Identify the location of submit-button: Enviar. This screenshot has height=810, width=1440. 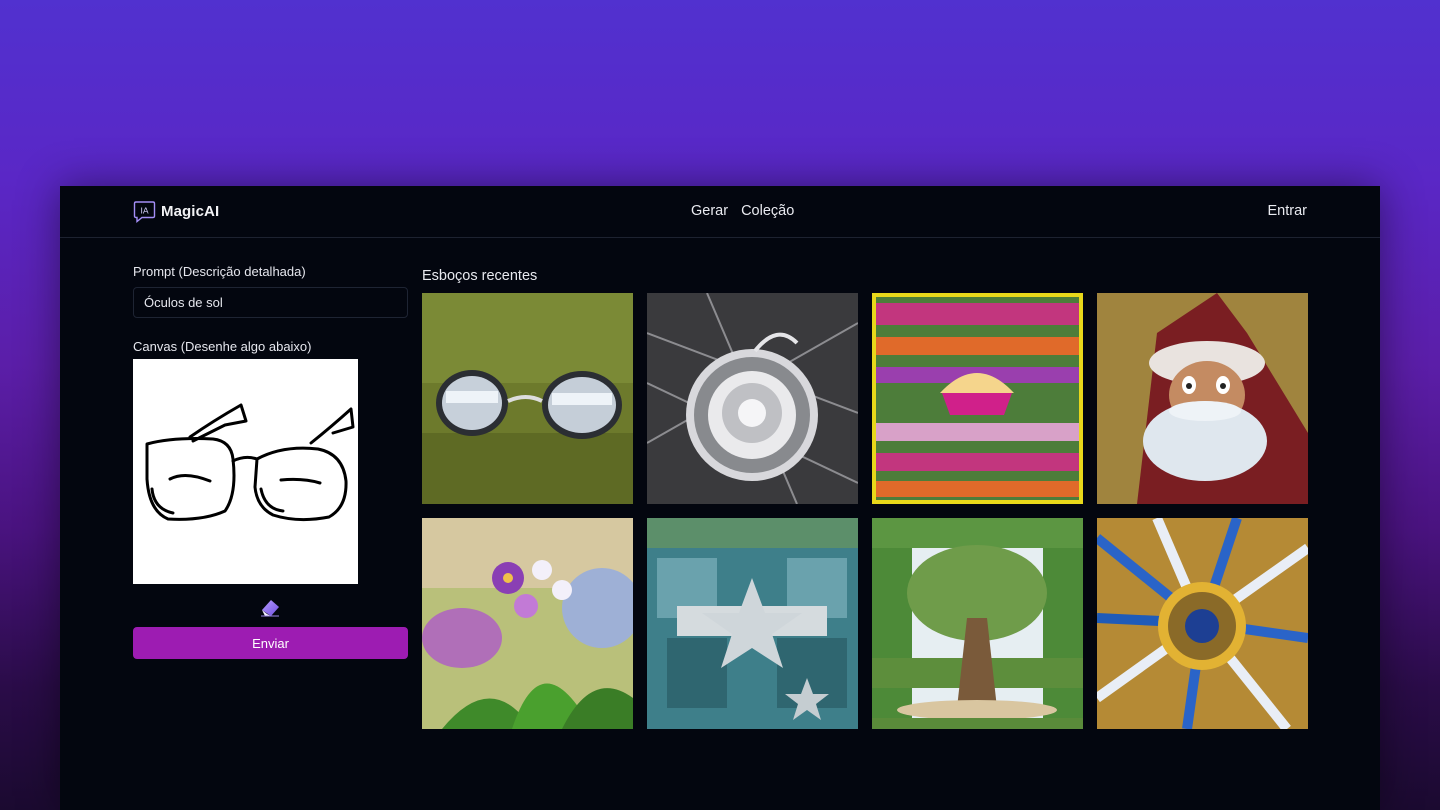
(270, 643).